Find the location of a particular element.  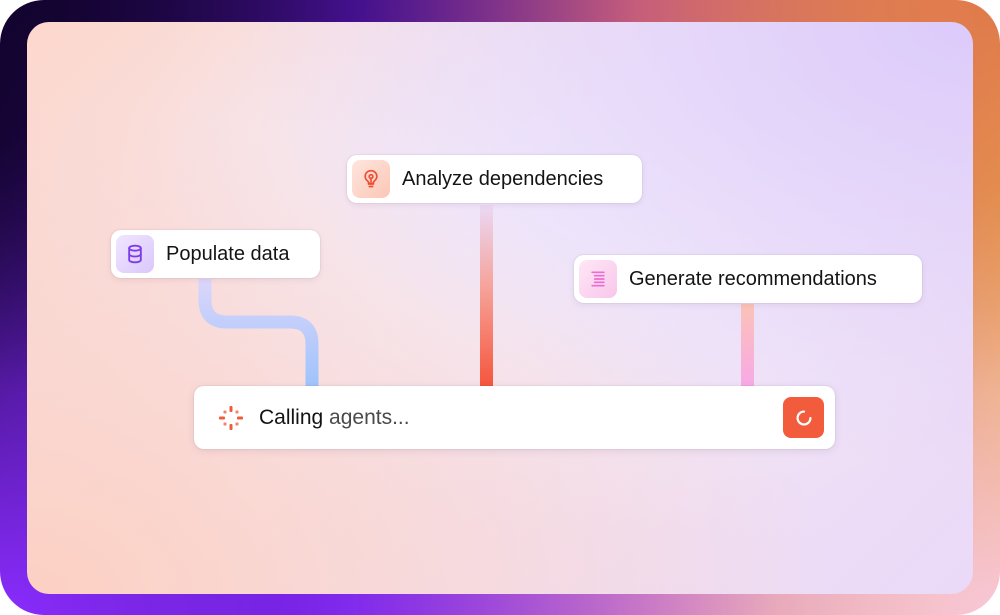

connector-analyze is located at coordinates (486, 296).